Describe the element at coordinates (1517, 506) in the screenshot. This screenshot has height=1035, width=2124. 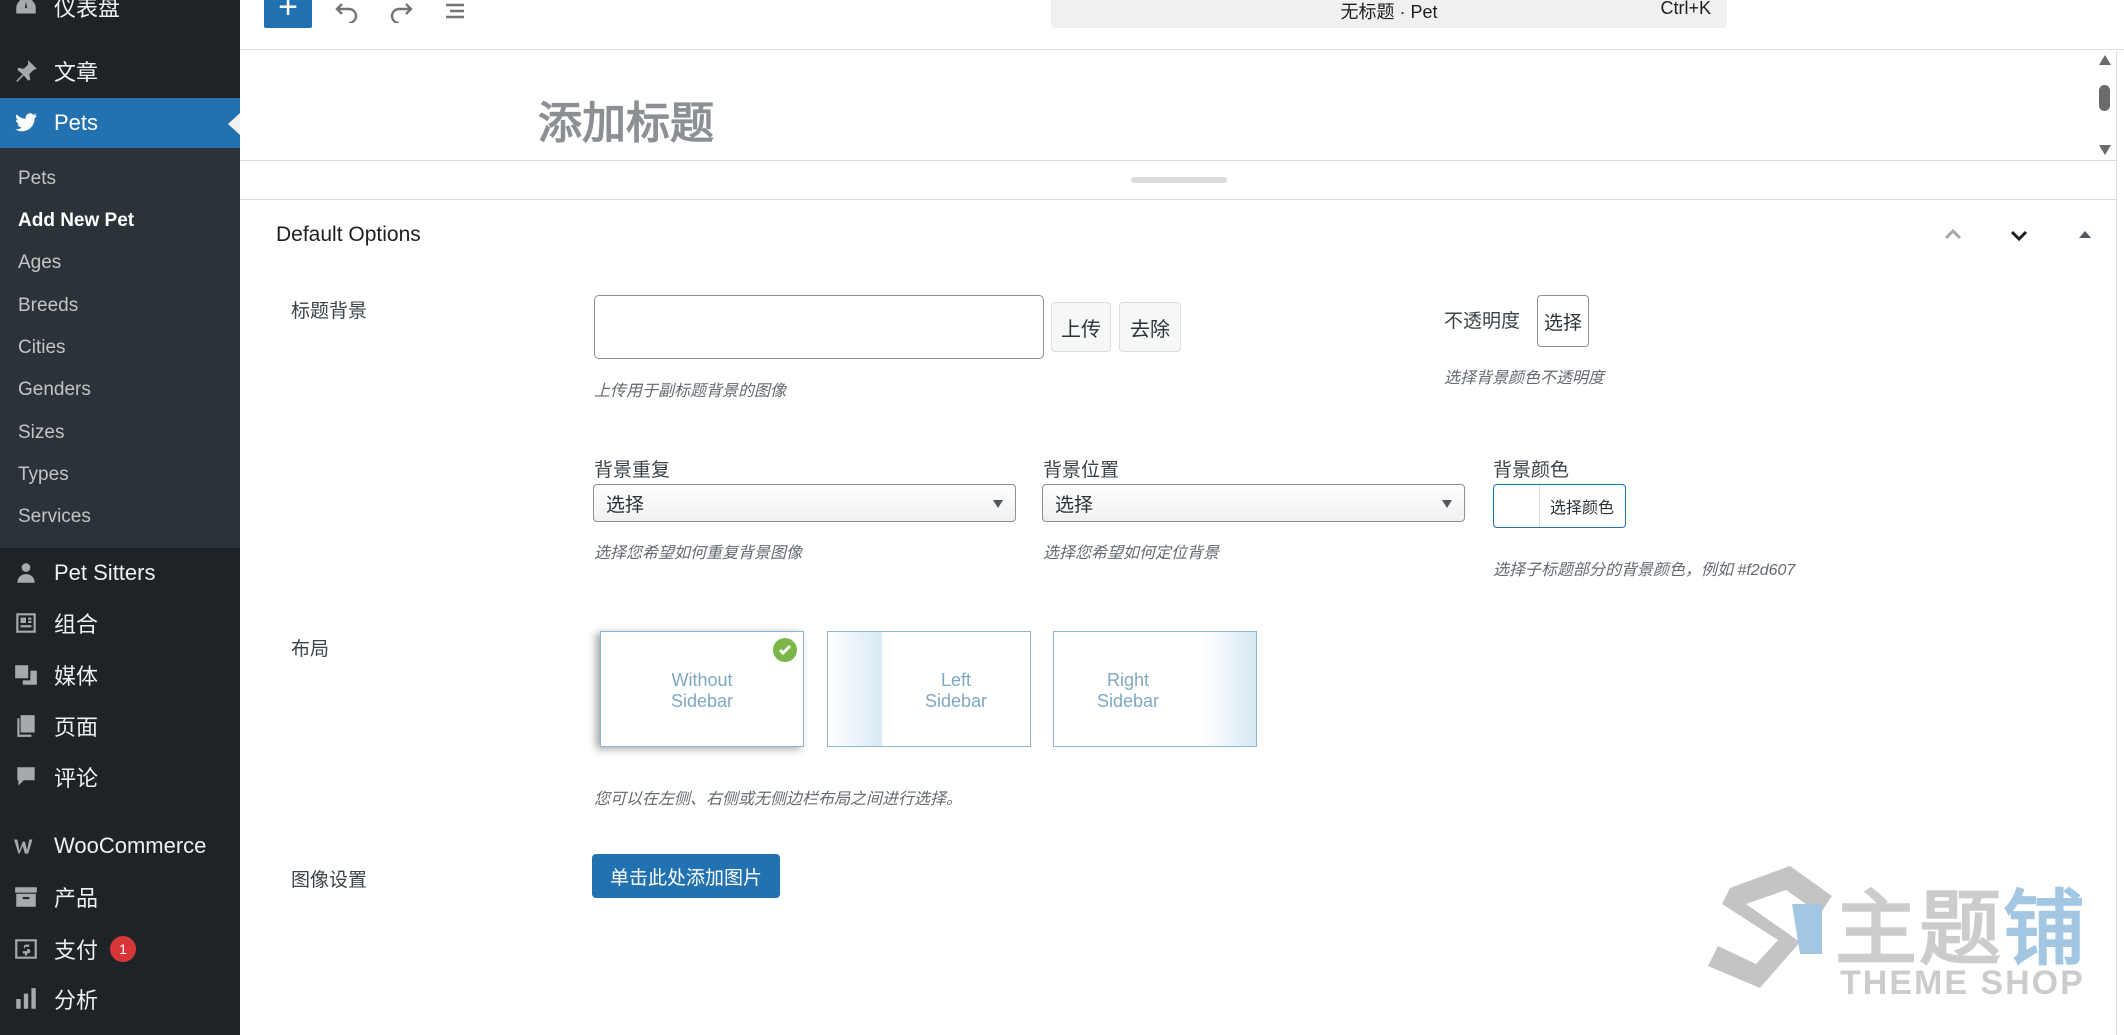
I see `color-swatch` at that location.